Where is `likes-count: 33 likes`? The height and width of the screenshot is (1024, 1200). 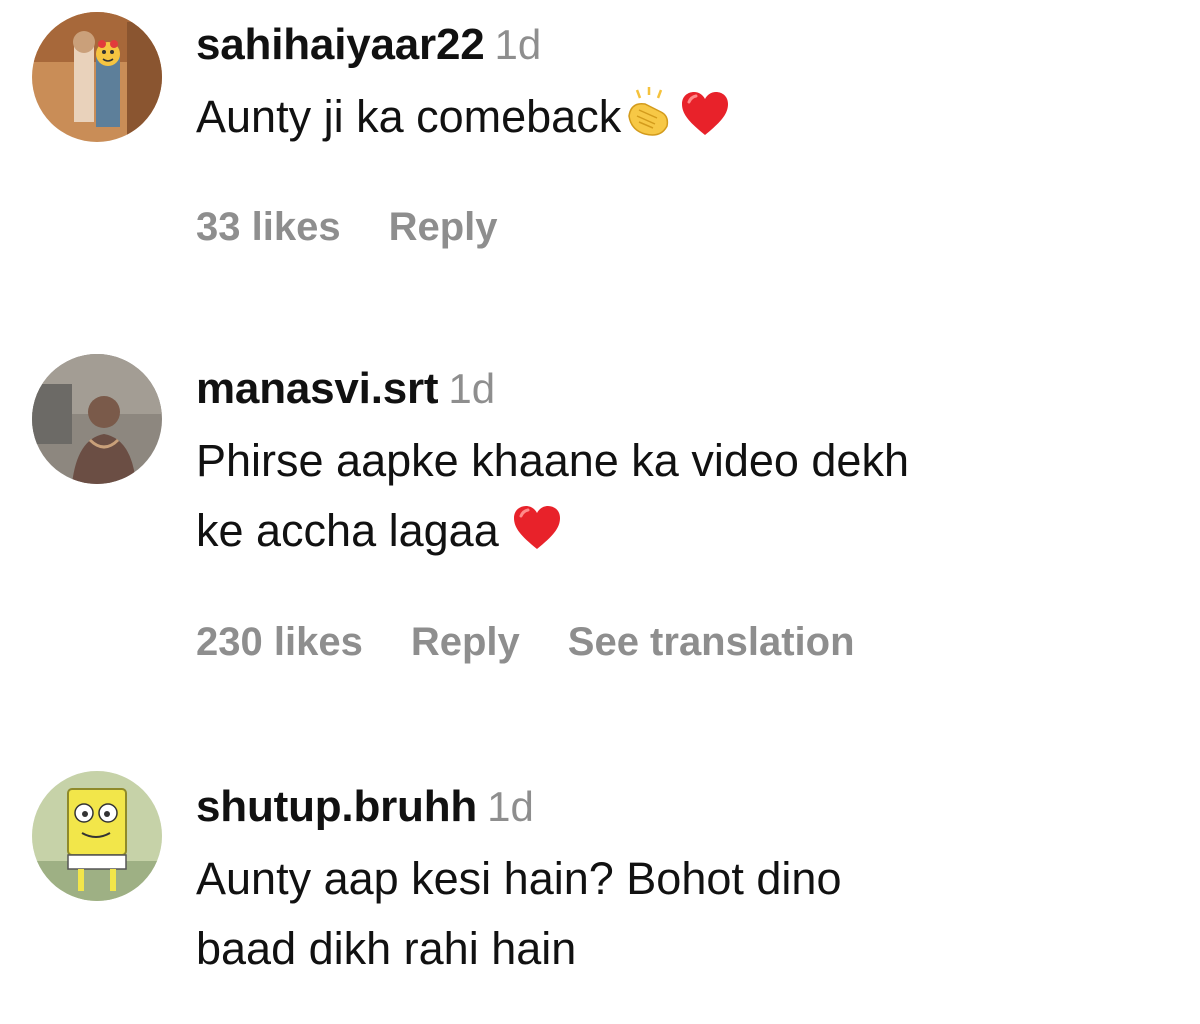
likes-count: 33 likes is located at coordinates (268, 227).